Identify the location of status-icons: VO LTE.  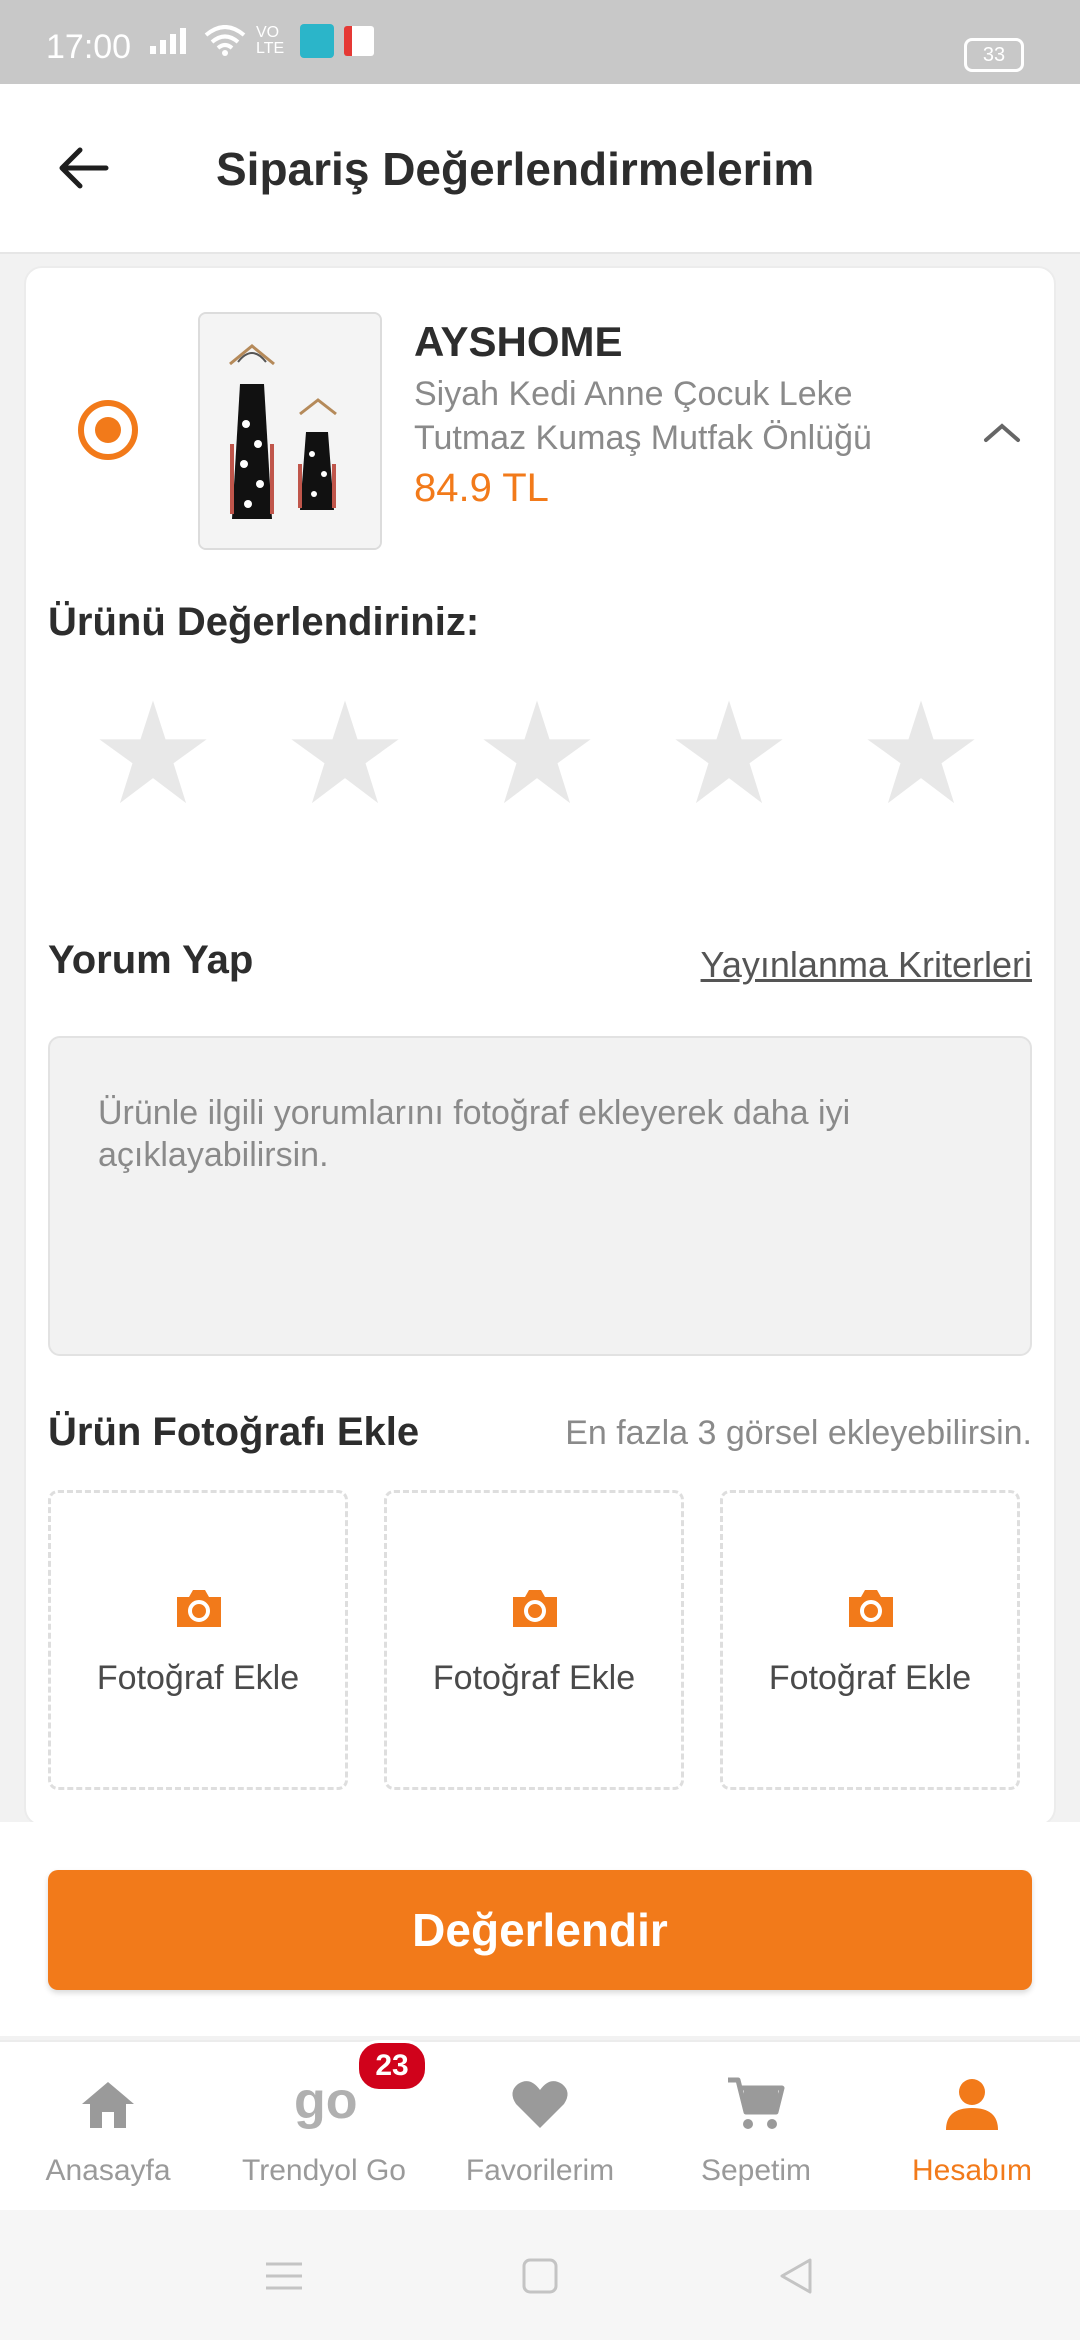
(261, 41).